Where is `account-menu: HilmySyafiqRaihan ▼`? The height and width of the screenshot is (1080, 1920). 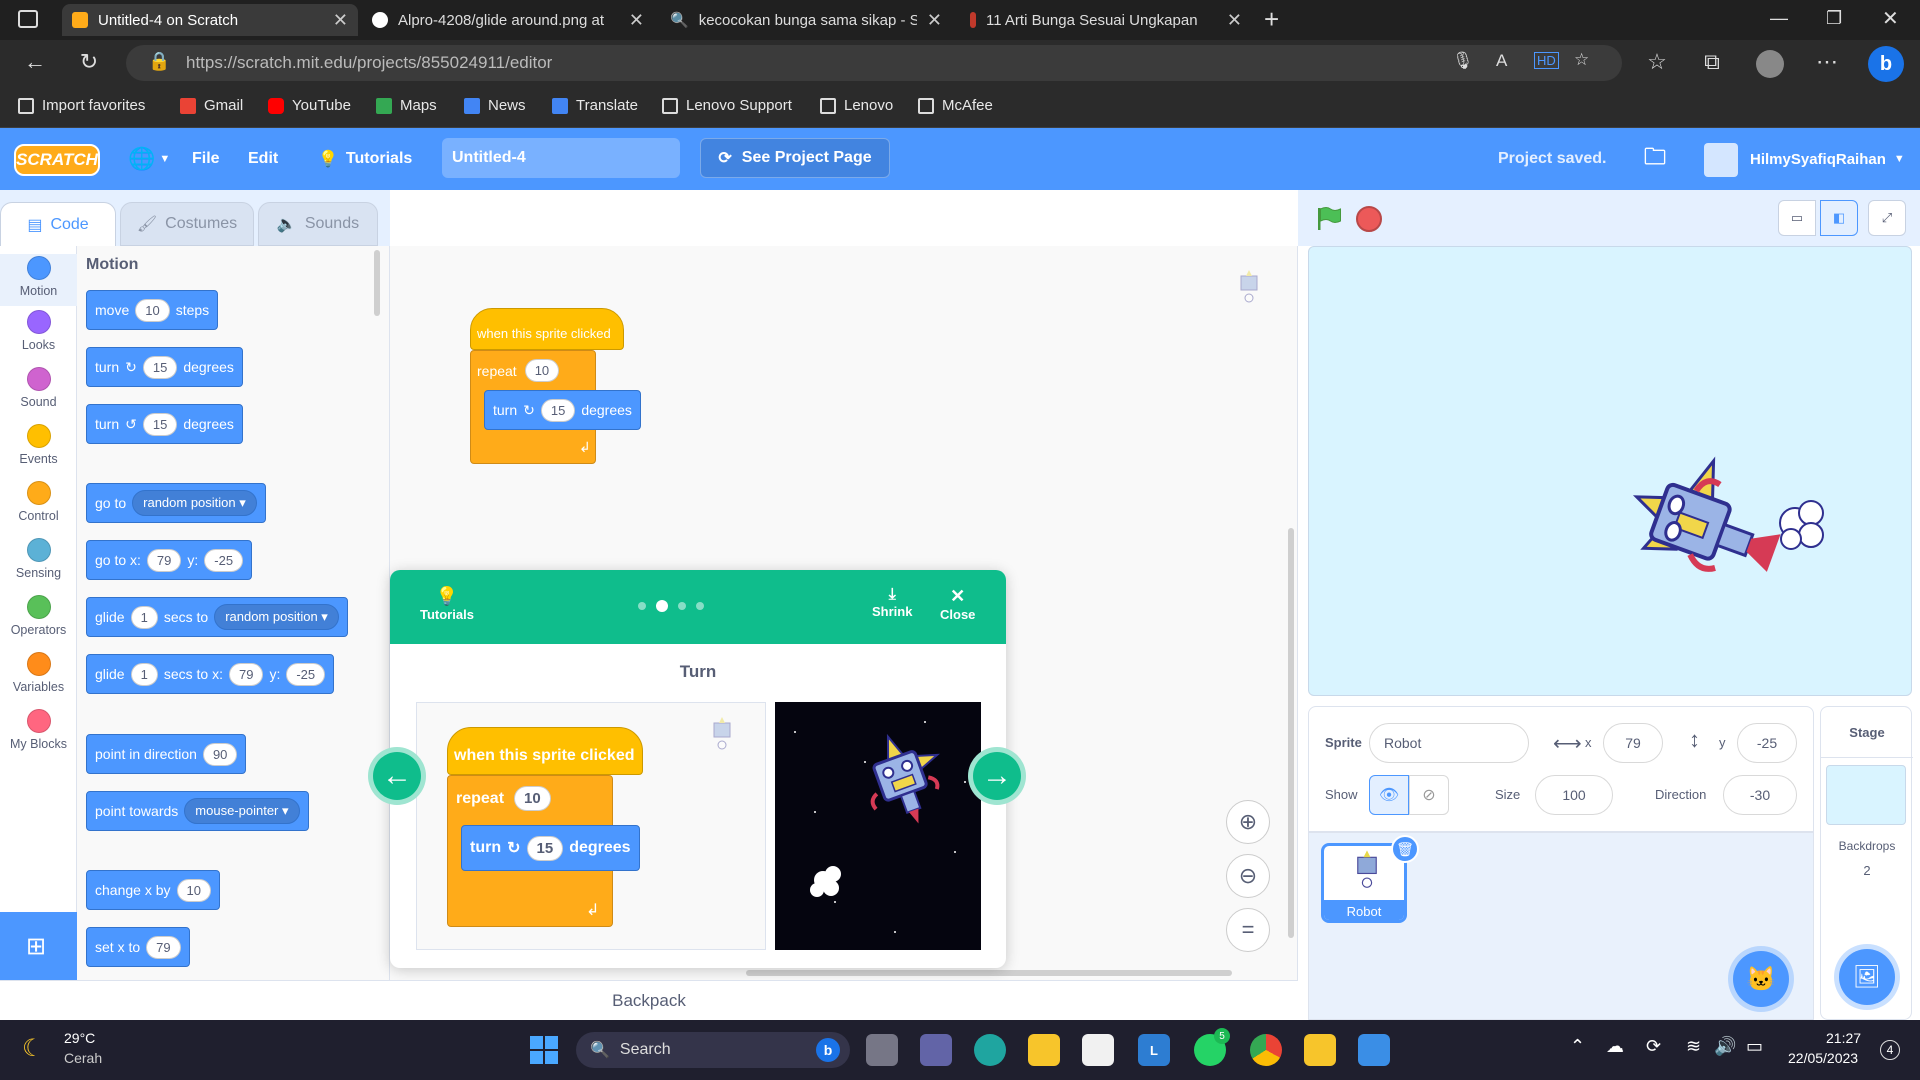 account-menu: HilmySyafiqRaihan ▼ is located at coordinates (1827, 159).